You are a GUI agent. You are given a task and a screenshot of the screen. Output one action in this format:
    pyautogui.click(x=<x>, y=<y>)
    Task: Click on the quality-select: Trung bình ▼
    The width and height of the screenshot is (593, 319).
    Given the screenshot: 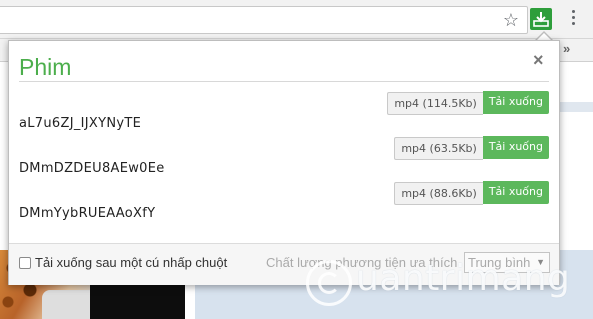 What is the action you would take?
    pyautogui.click(x=507, y=262)
    